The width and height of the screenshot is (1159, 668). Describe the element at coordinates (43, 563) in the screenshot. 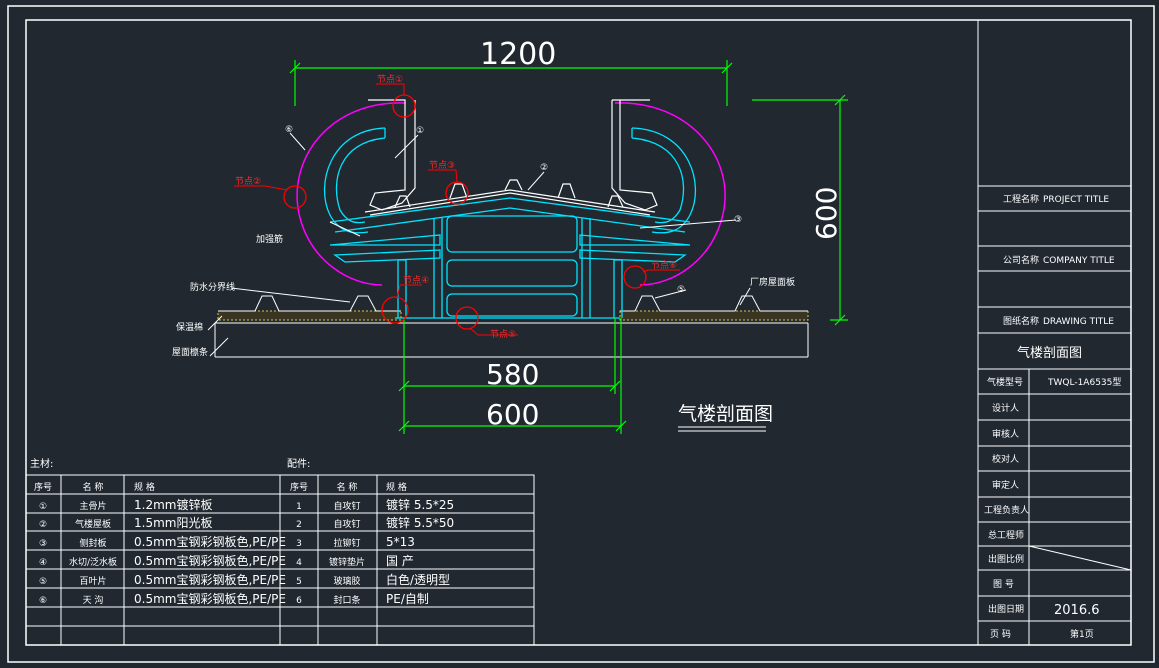

I see `table-cell-no: ④` at that location.